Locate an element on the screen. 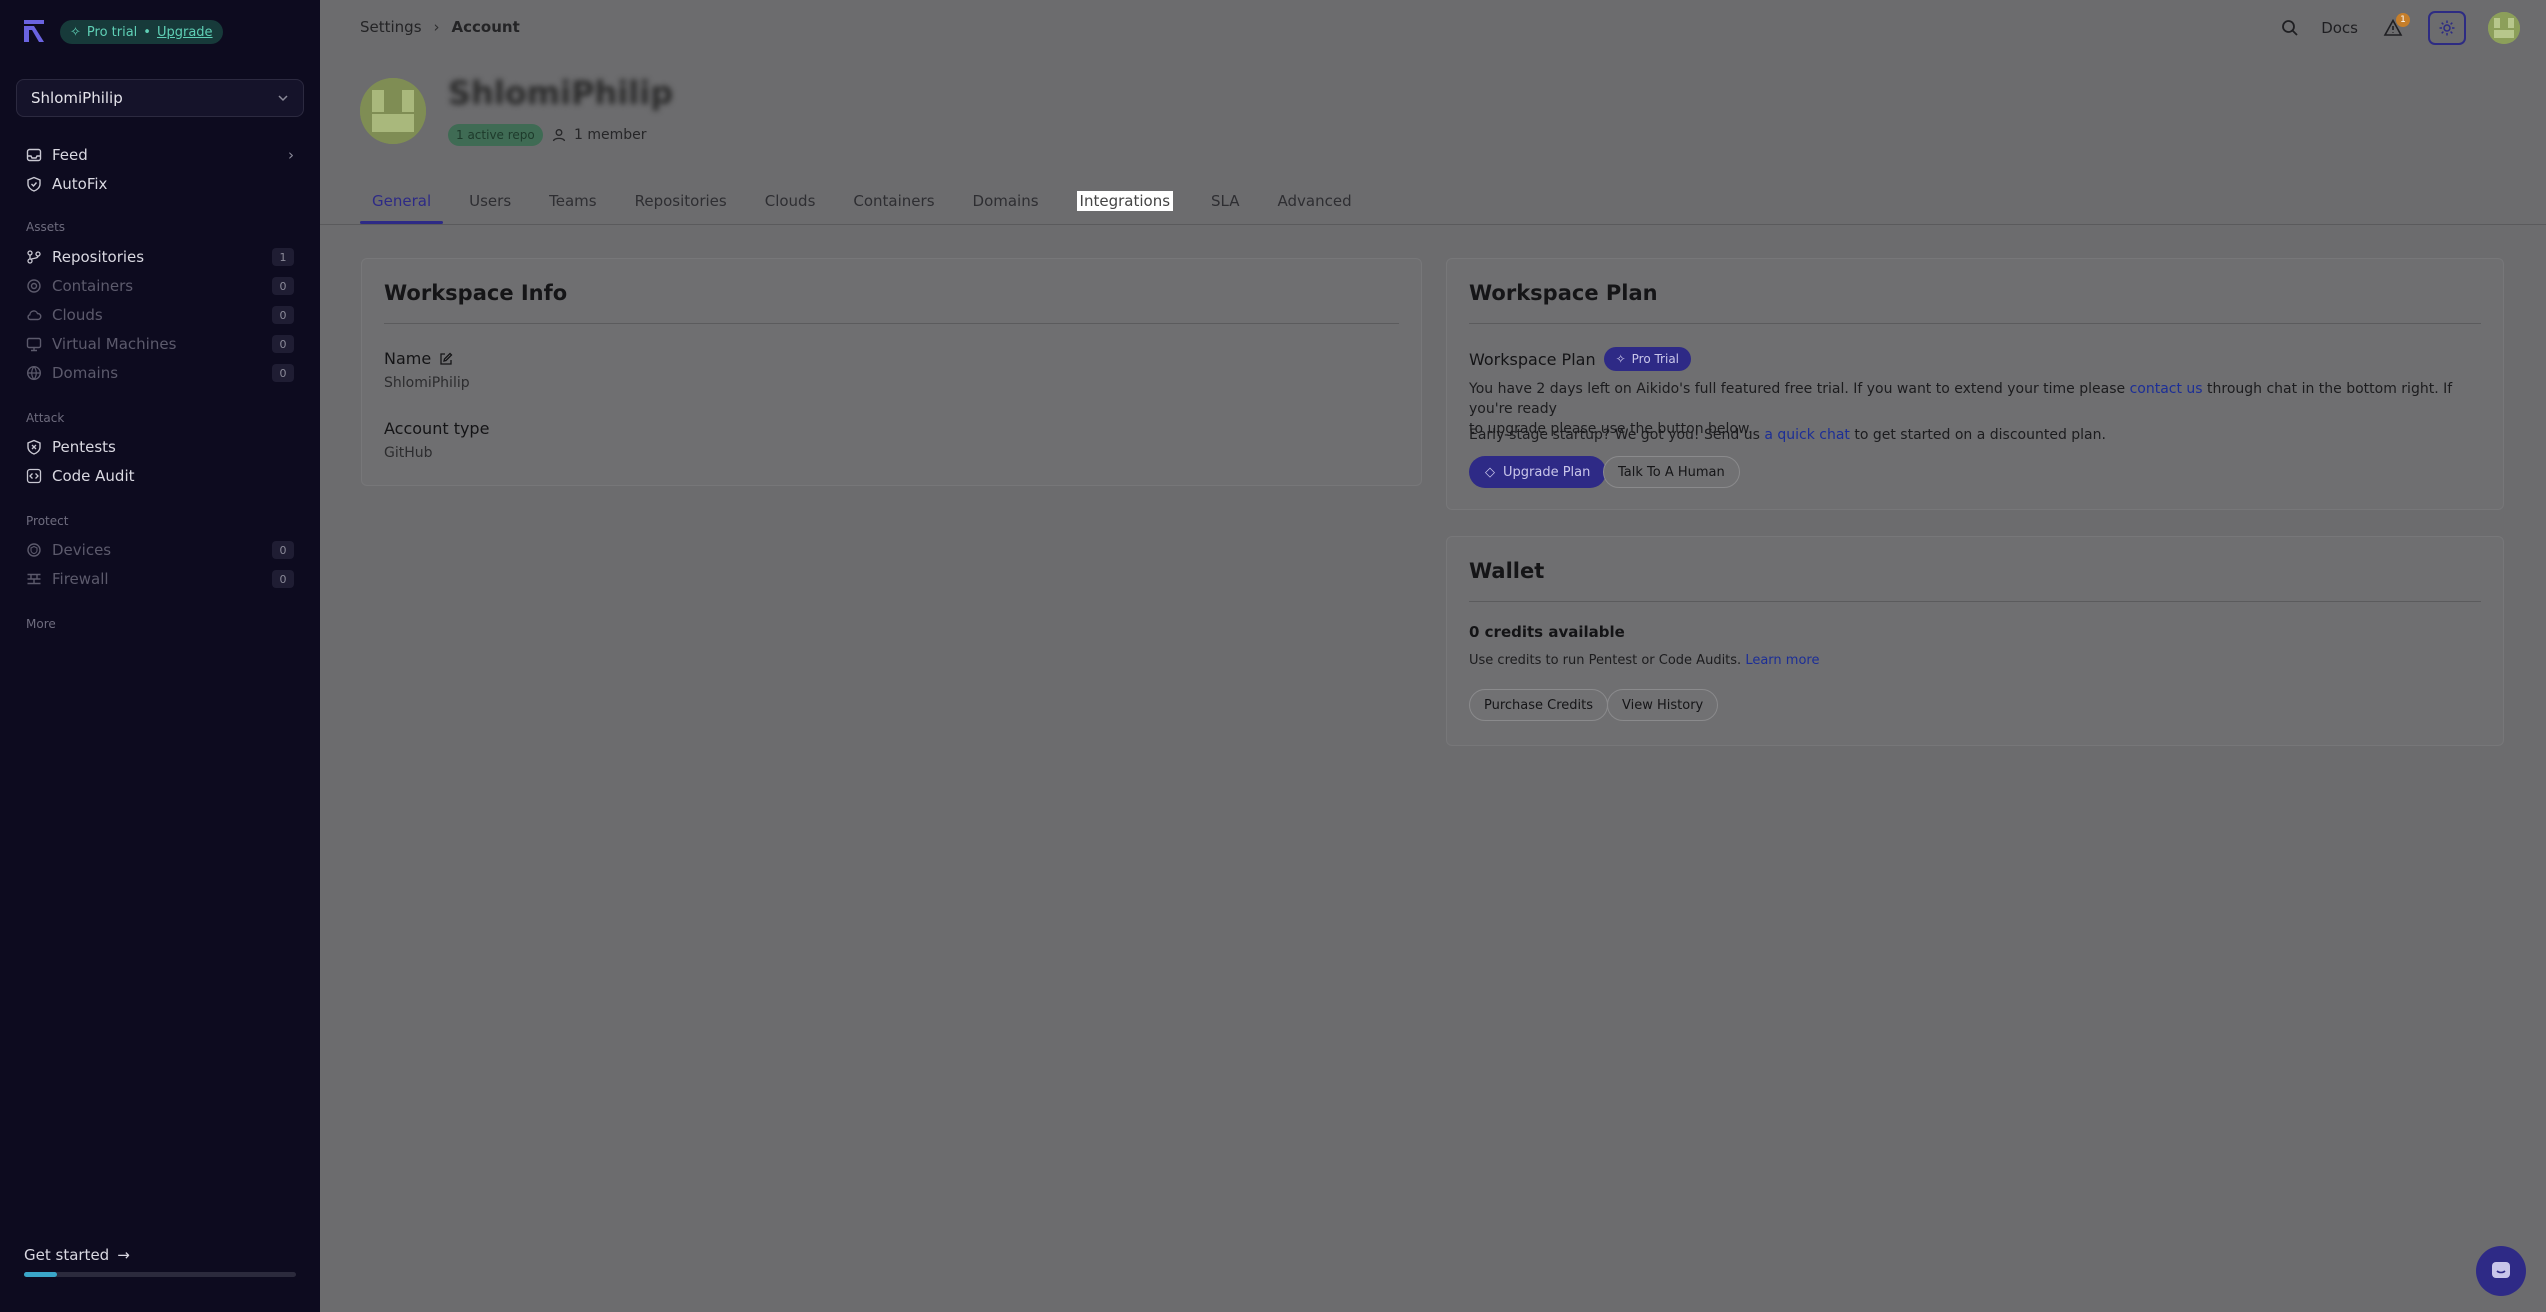  docs-link: Docs is located at coordinates (2339, 28).